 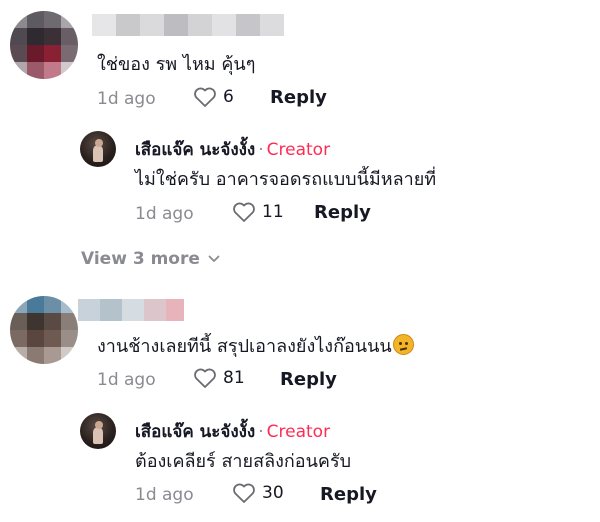 What do you see at coordinates (243, 461) in the screenshot?
I see `reply-text: ต้องเคลียร์ สายสลิงก่อนครับ` at bounding box center [243, 461].